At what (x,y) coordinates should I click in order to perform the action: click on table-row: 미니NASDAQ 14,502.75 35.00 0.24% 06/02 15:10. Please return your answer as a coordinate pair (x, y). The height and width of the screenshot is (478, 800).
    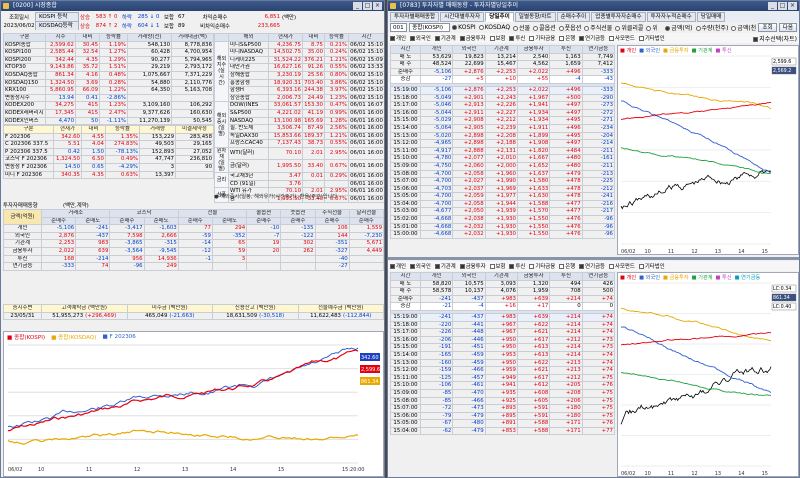
    Looking at the image, I should click on (299, 52).